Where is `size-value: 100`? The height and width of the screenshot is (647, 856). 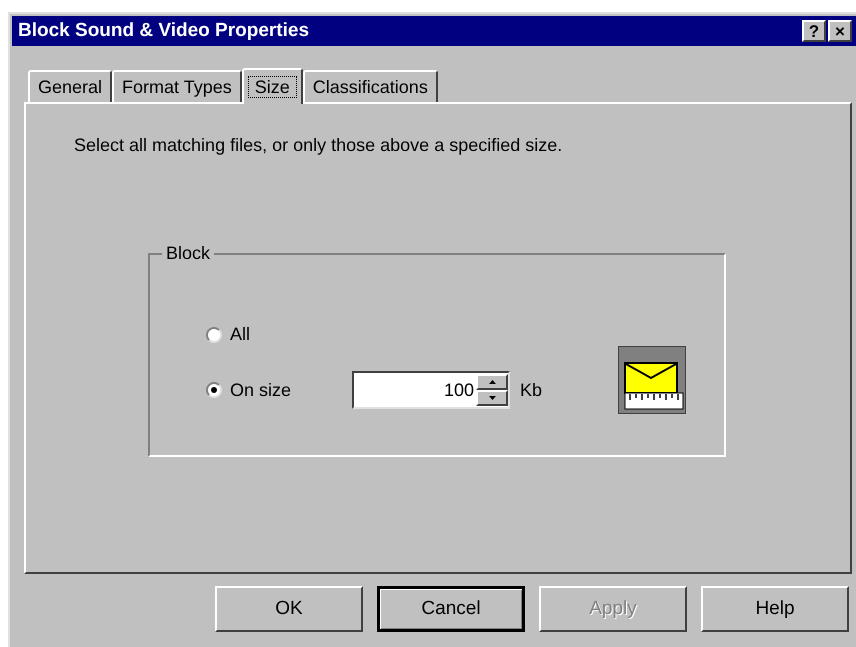 size-value: 100 is located at coordinates (458, 390).